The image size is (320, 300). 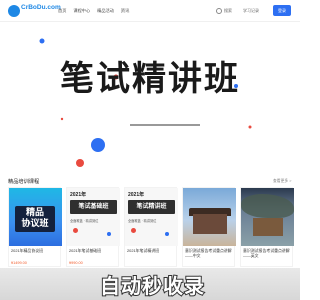 I want to click on top-navbar: CrBoDu.com 首页 课程中心 精品活动 资讯 搜索 学习记录 登录, so click(x=150, y=11).